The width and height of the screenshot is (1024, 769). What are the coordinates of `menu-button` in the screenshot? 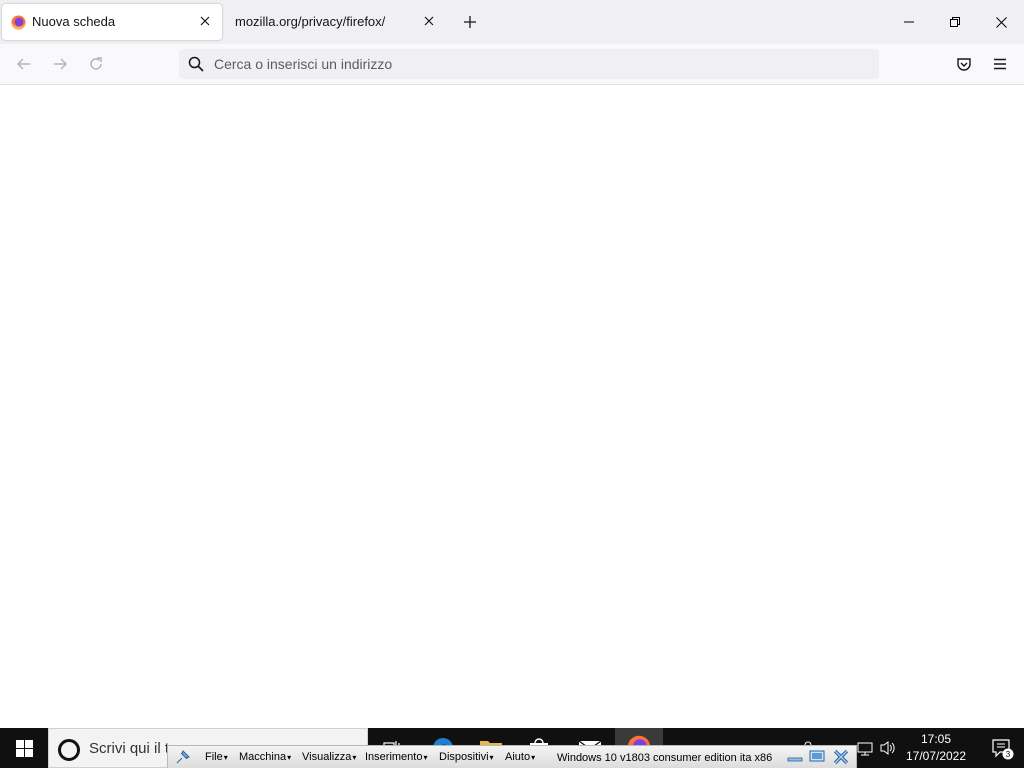 It's located at (1000, 64).